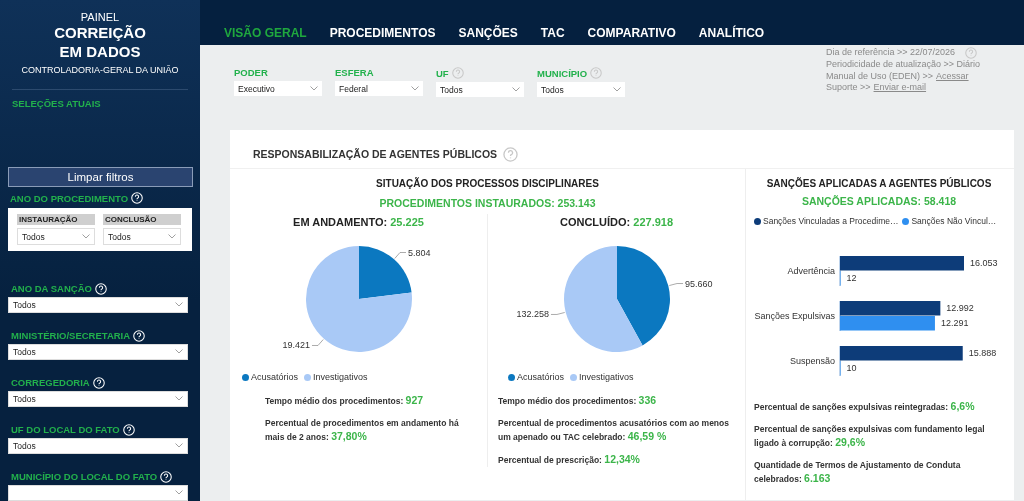 The height and width of the screenshot is (501, 1024). What do you see at coordinates (278, 88) in the screenshot?
I see `dropdown: Executivo` at bounding box center [278, 88].